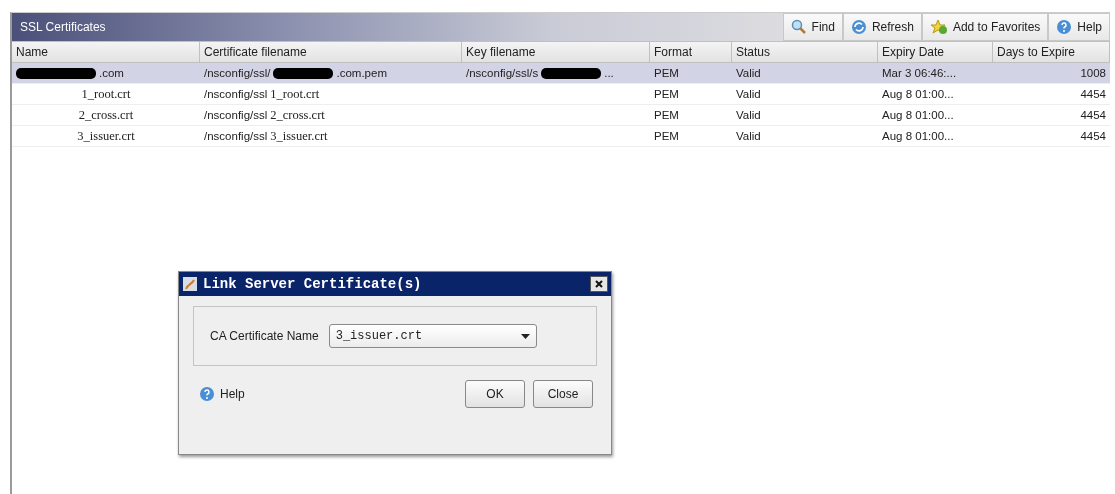 The height and width of the screenshot is (494, 1115). I want to click on help-link: Help, so click(222, 394).